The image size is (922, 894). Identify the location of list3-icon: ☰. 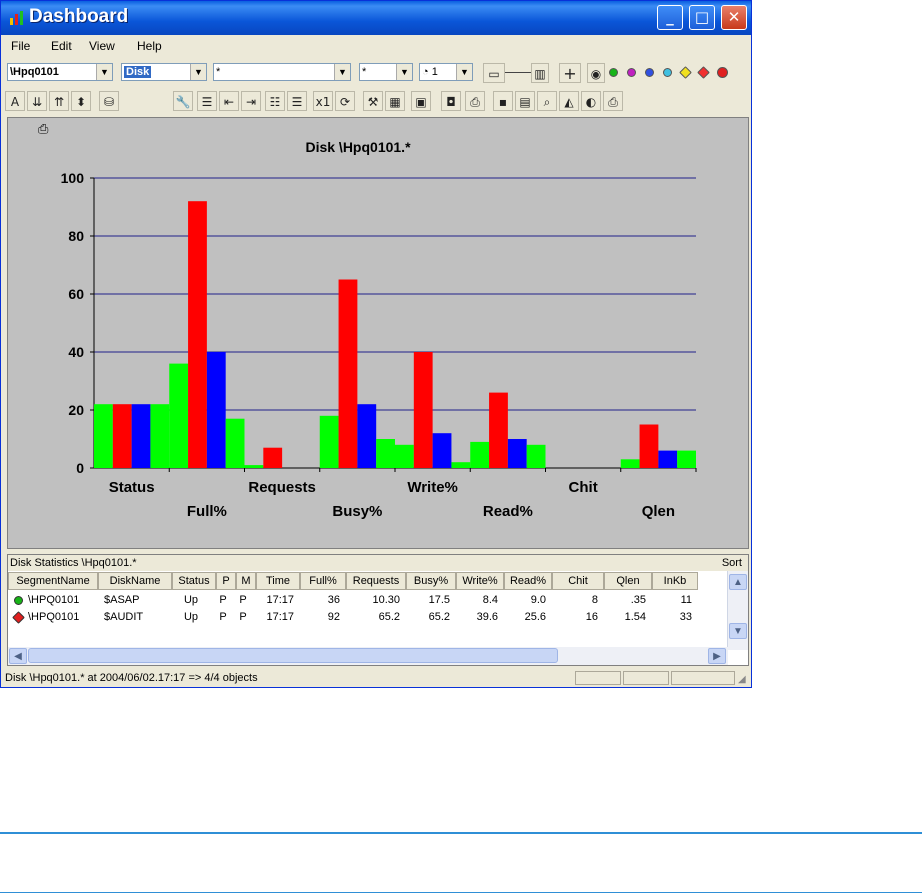
(297, 101).